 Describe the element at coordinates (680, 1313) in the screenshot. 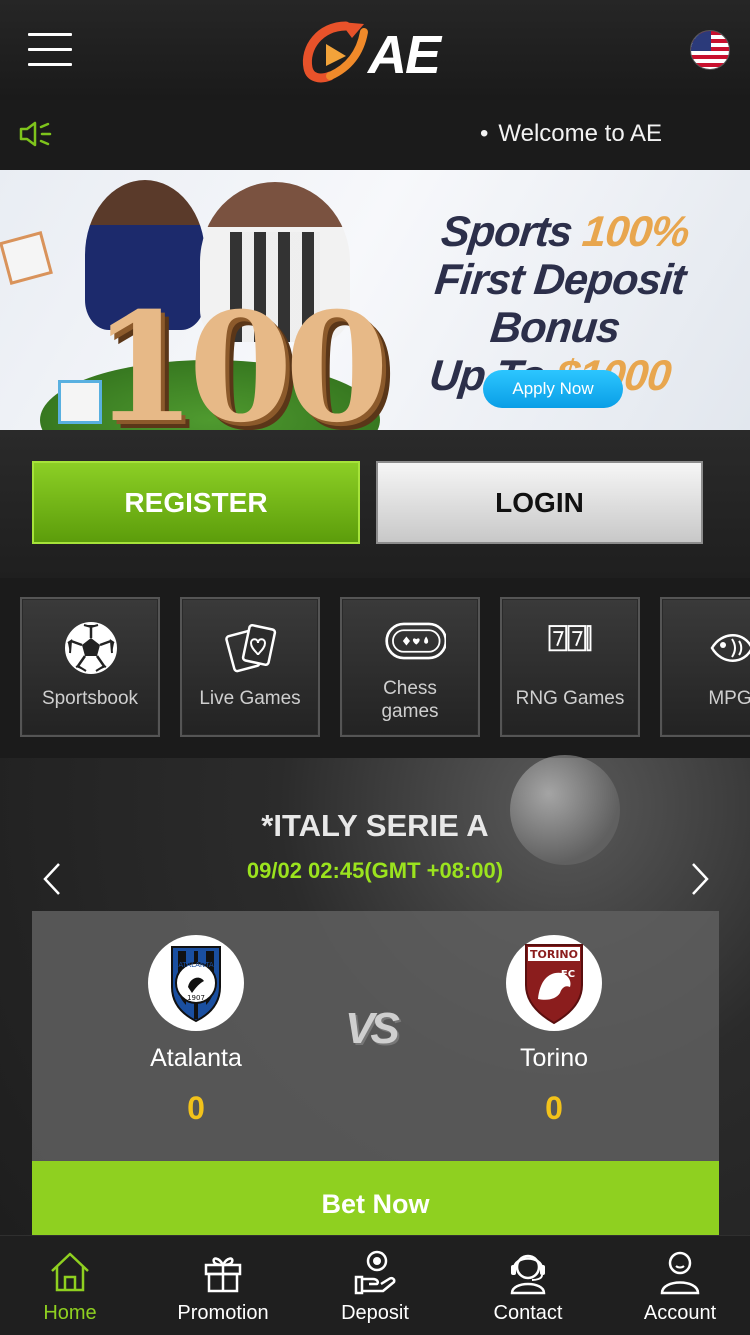

I see `nav-label: Account` at that location.